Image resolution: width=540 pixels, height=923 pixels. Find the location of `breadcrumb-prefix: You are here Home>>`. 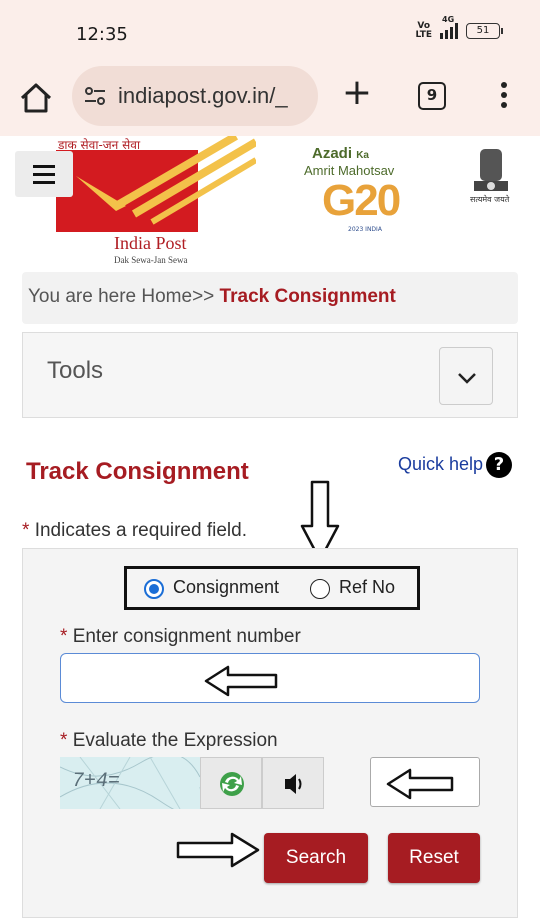

breadcrumb-prefix: You are here Home>> is located at coordinates (124, 296).